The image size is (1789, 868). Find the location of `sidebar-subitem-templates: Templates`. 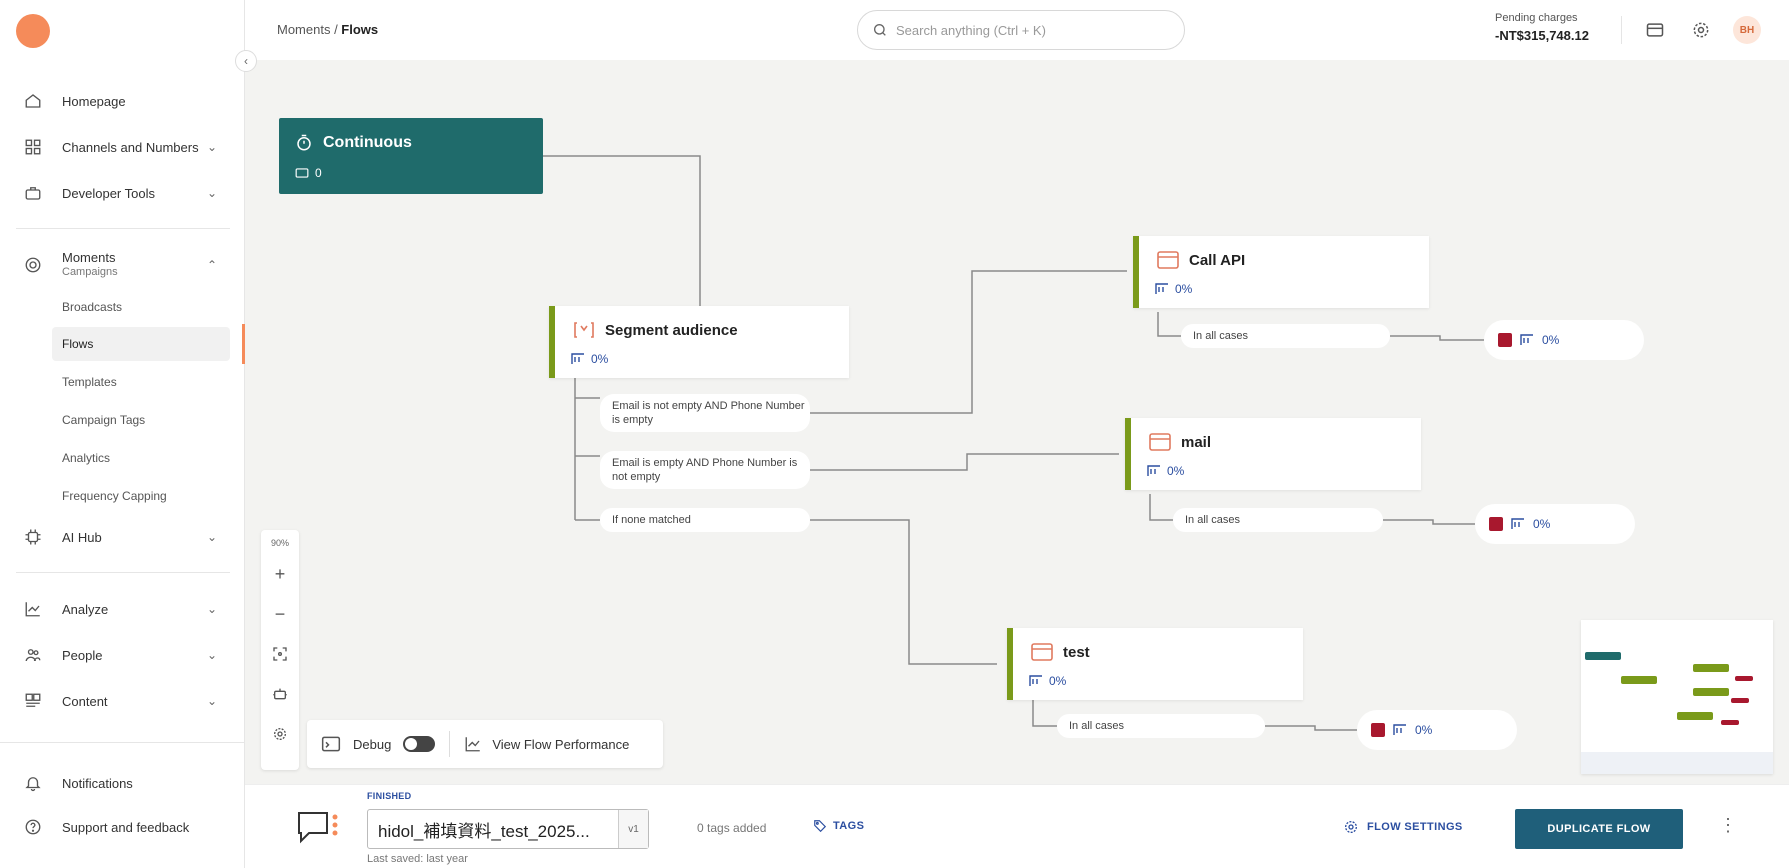

sidebar-subitem-templates: Templates is located at coordinates (141, 382).